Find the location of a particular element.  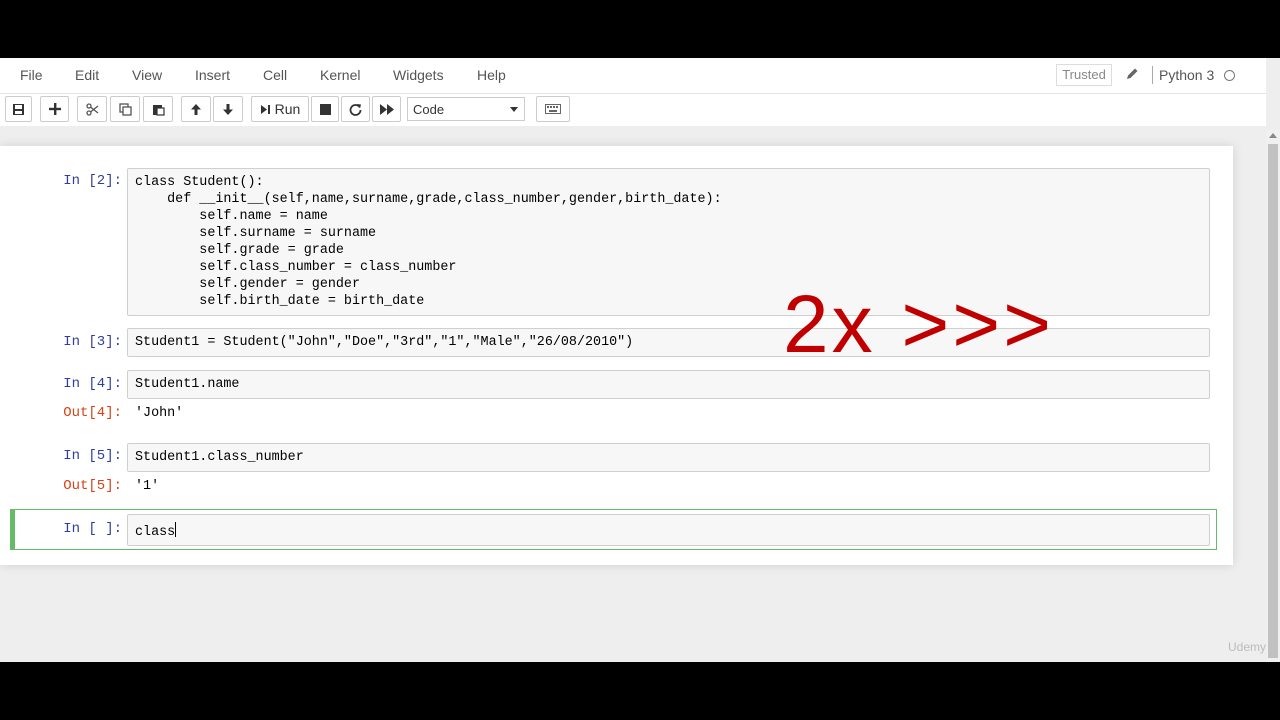

save-icon is located at coordinates (18, 109).